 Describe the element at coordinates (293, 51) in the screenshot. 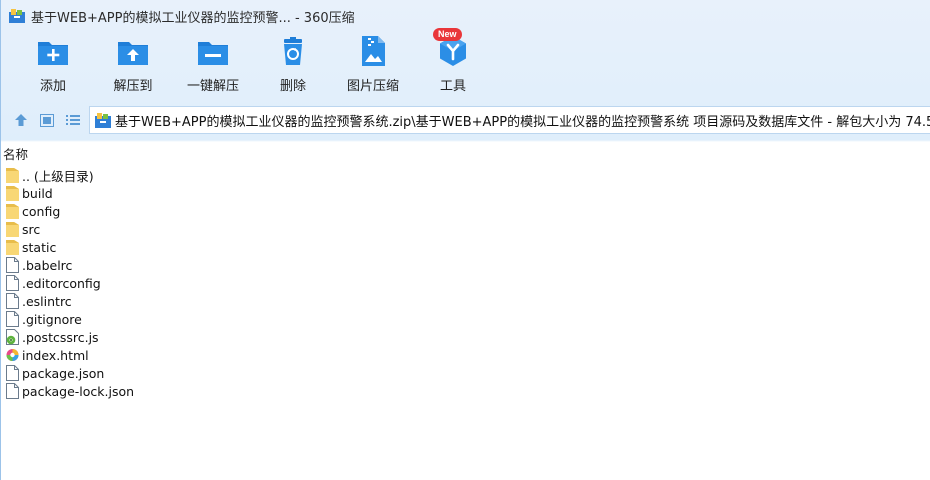

I see `delete-icon` at that location.